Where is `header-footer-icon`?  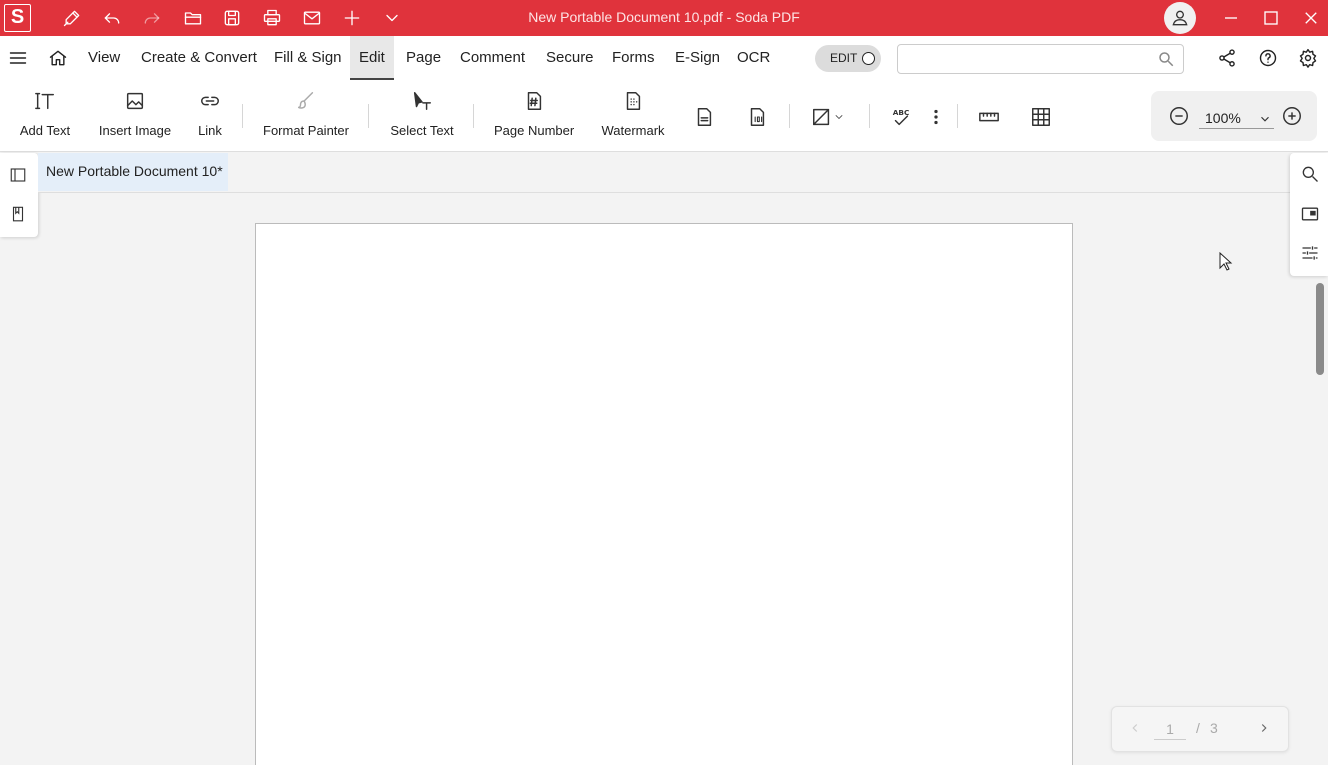 header-footer-icon is located at coordinates (704, 117).